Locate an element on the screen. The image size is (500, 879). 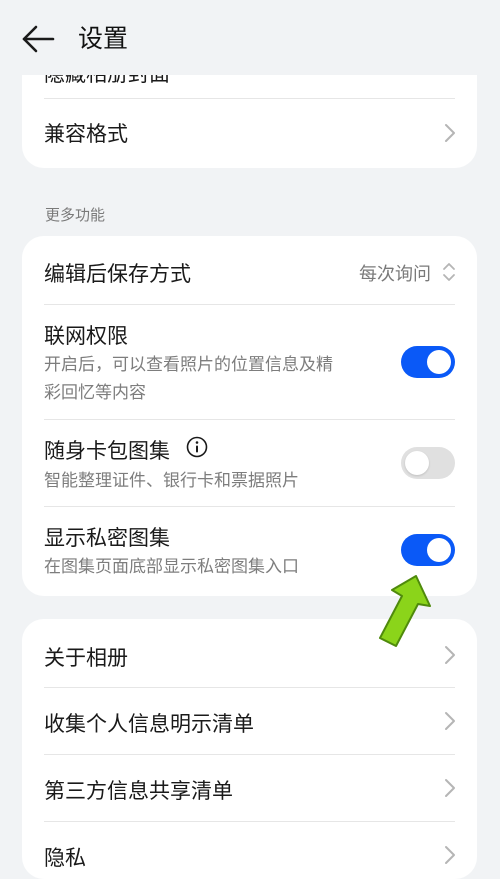
private-album-toggle is located at coordinates (428, 550).